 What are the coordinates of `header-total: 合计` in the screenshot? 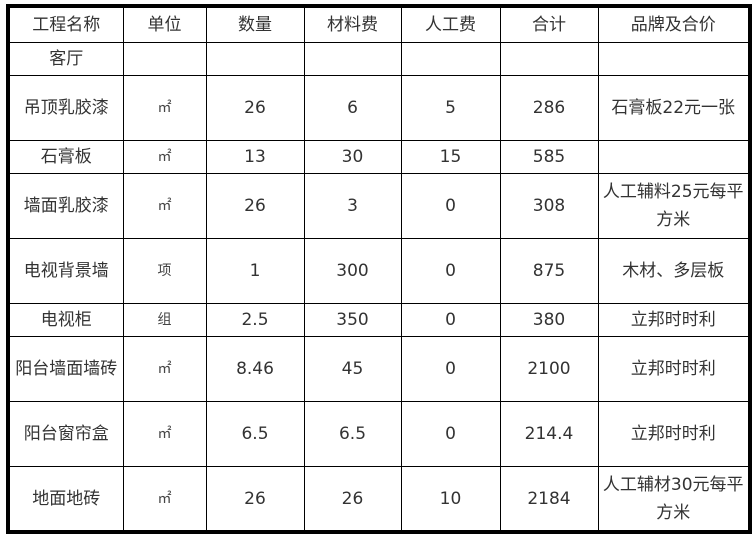 It's located at (549, 25).